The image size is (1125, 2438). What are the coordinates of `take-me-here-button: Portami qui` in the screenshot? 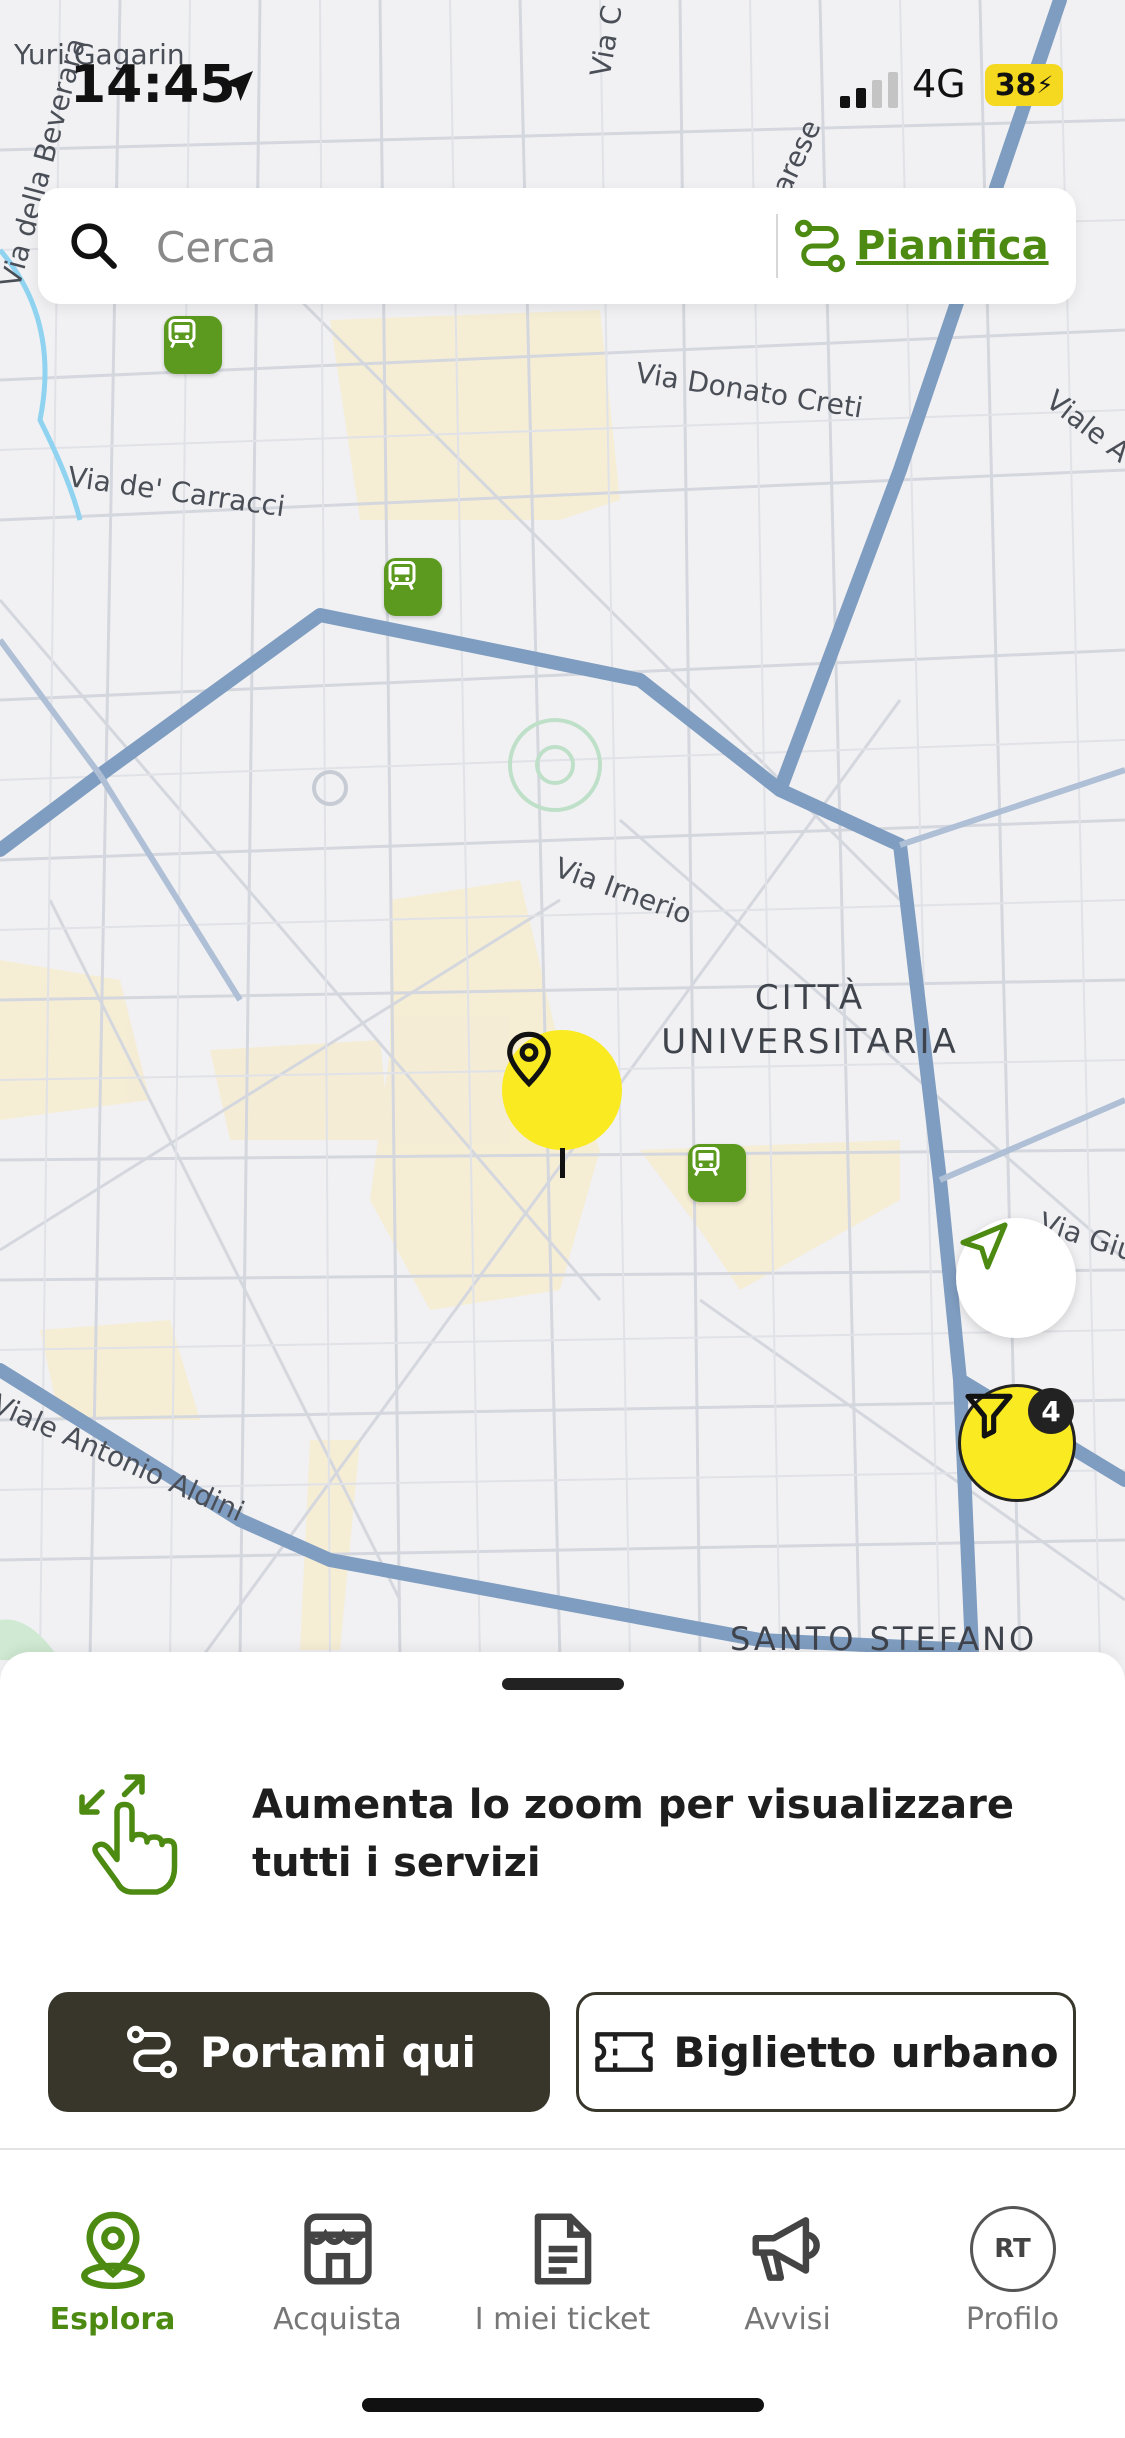 It's located at (299, 2052).